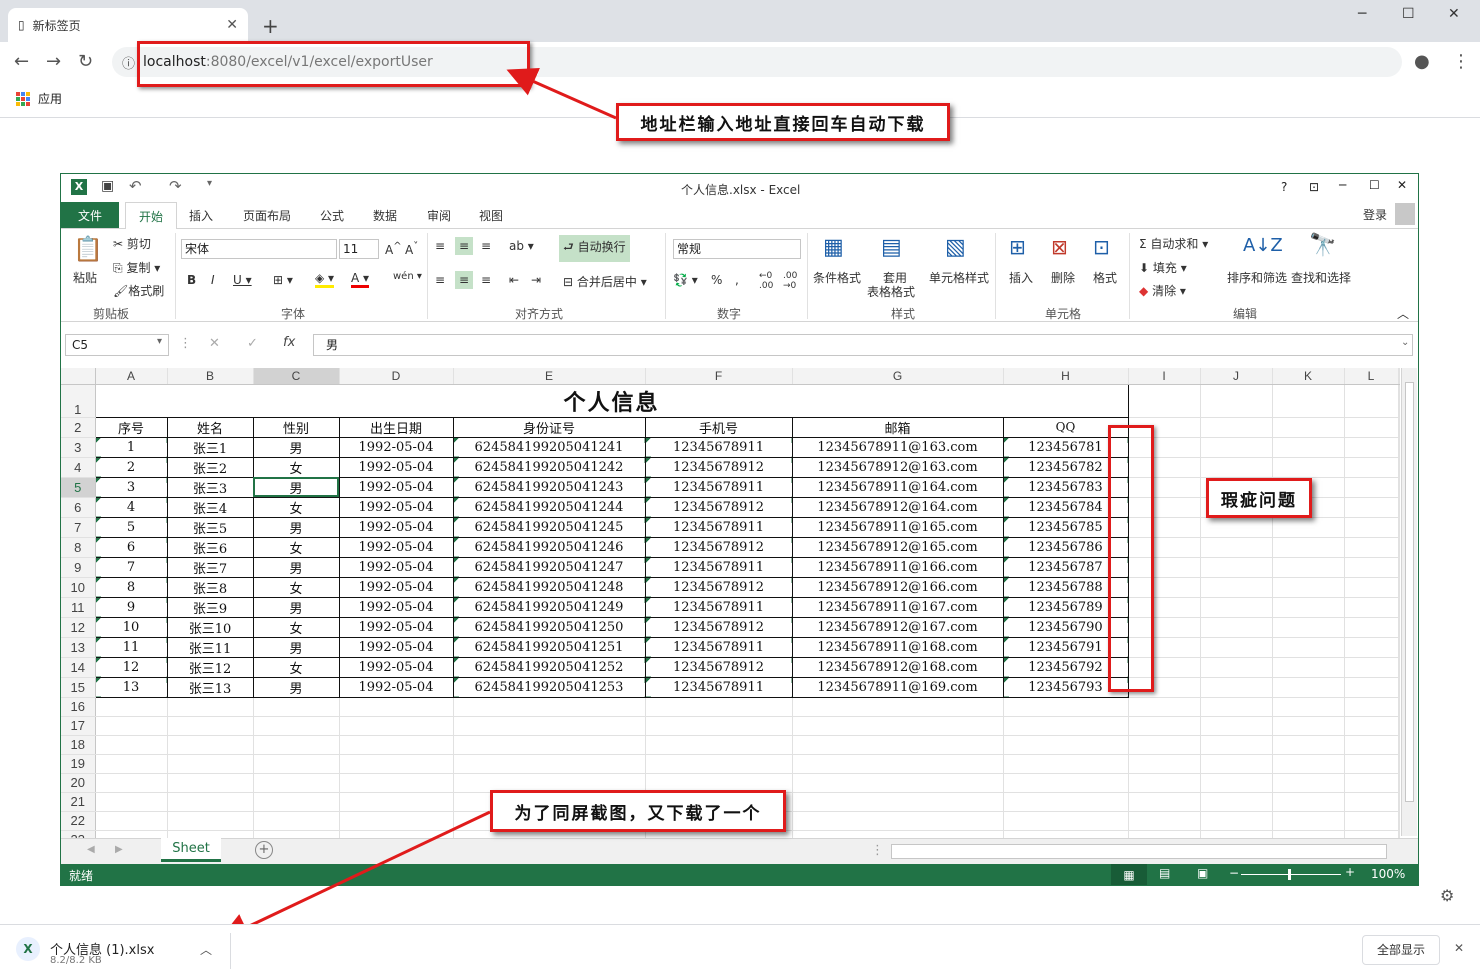 Image resolution: width=1480 pixels, height=974 pixels. What do you see at coordinates (561, 93) in the screenshot?
I see `address-arrow` at bounding box center [561, 93].